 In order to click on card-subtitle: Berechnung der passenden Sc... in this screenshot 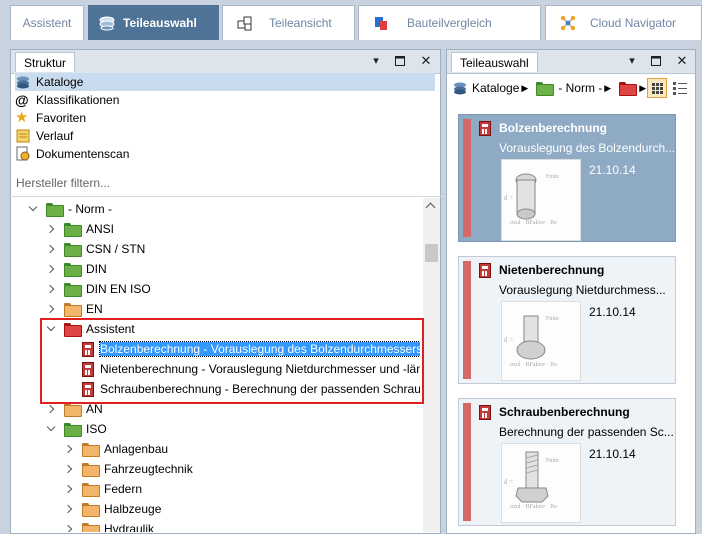, I will do `click(586, 432)`.